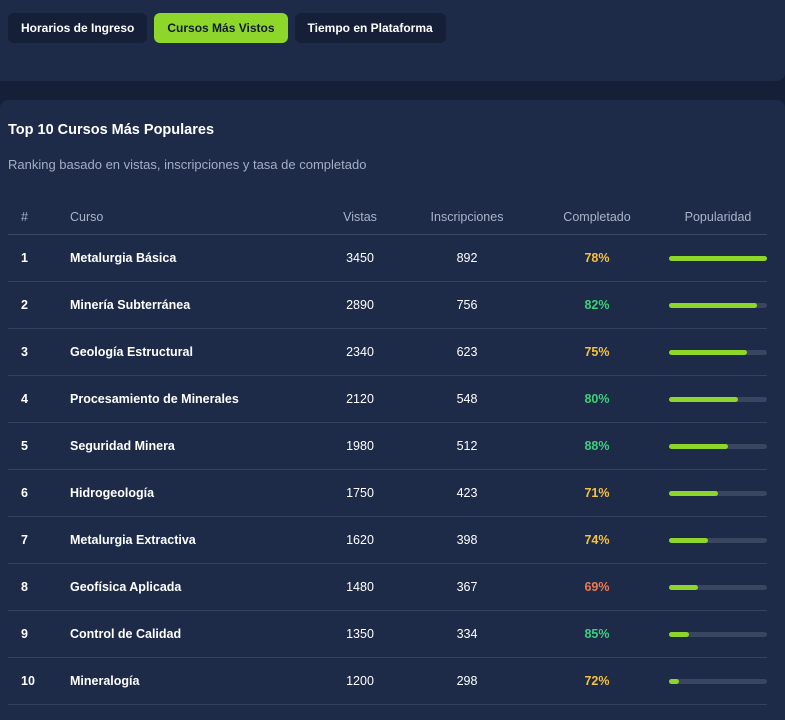 The height and width of the screenshot is (720, 785). What do you see at coordinates (467, 446) in the screenshot?
I see `enrollments-cell: 512` at bounding box center [467, 446].